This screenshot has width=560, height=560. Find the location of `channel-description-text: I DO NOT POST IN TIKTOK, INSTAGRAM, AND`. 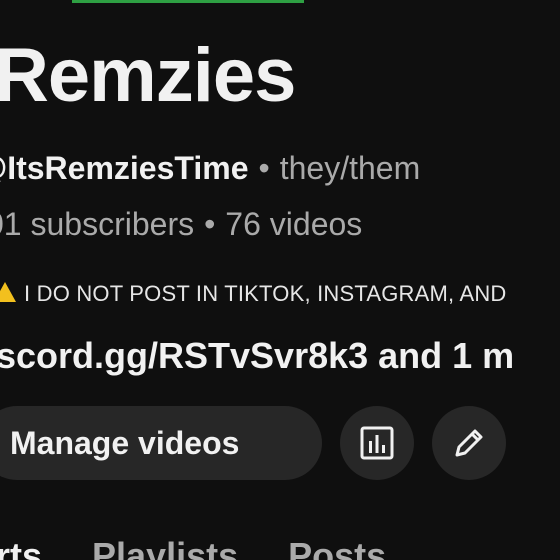

channel-description-text: I DO NOT POST IN TIKTOK, INSTAGRAM, AND is located at coordinates (265, 293).